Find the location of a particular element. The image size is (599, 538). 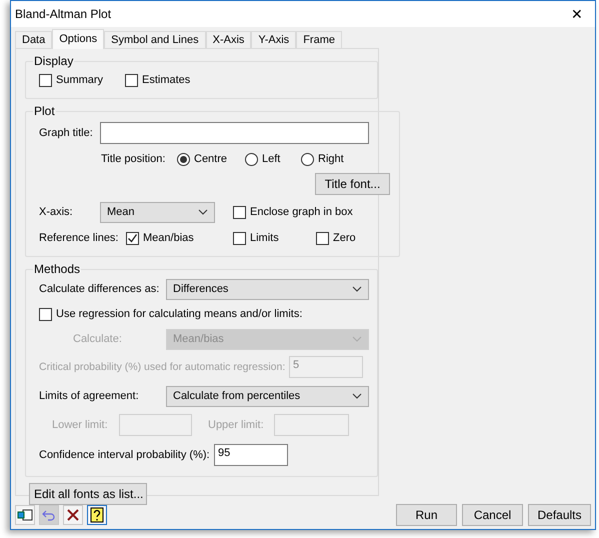

differences-dropdown: Differences is located at coordinates (267, 289).